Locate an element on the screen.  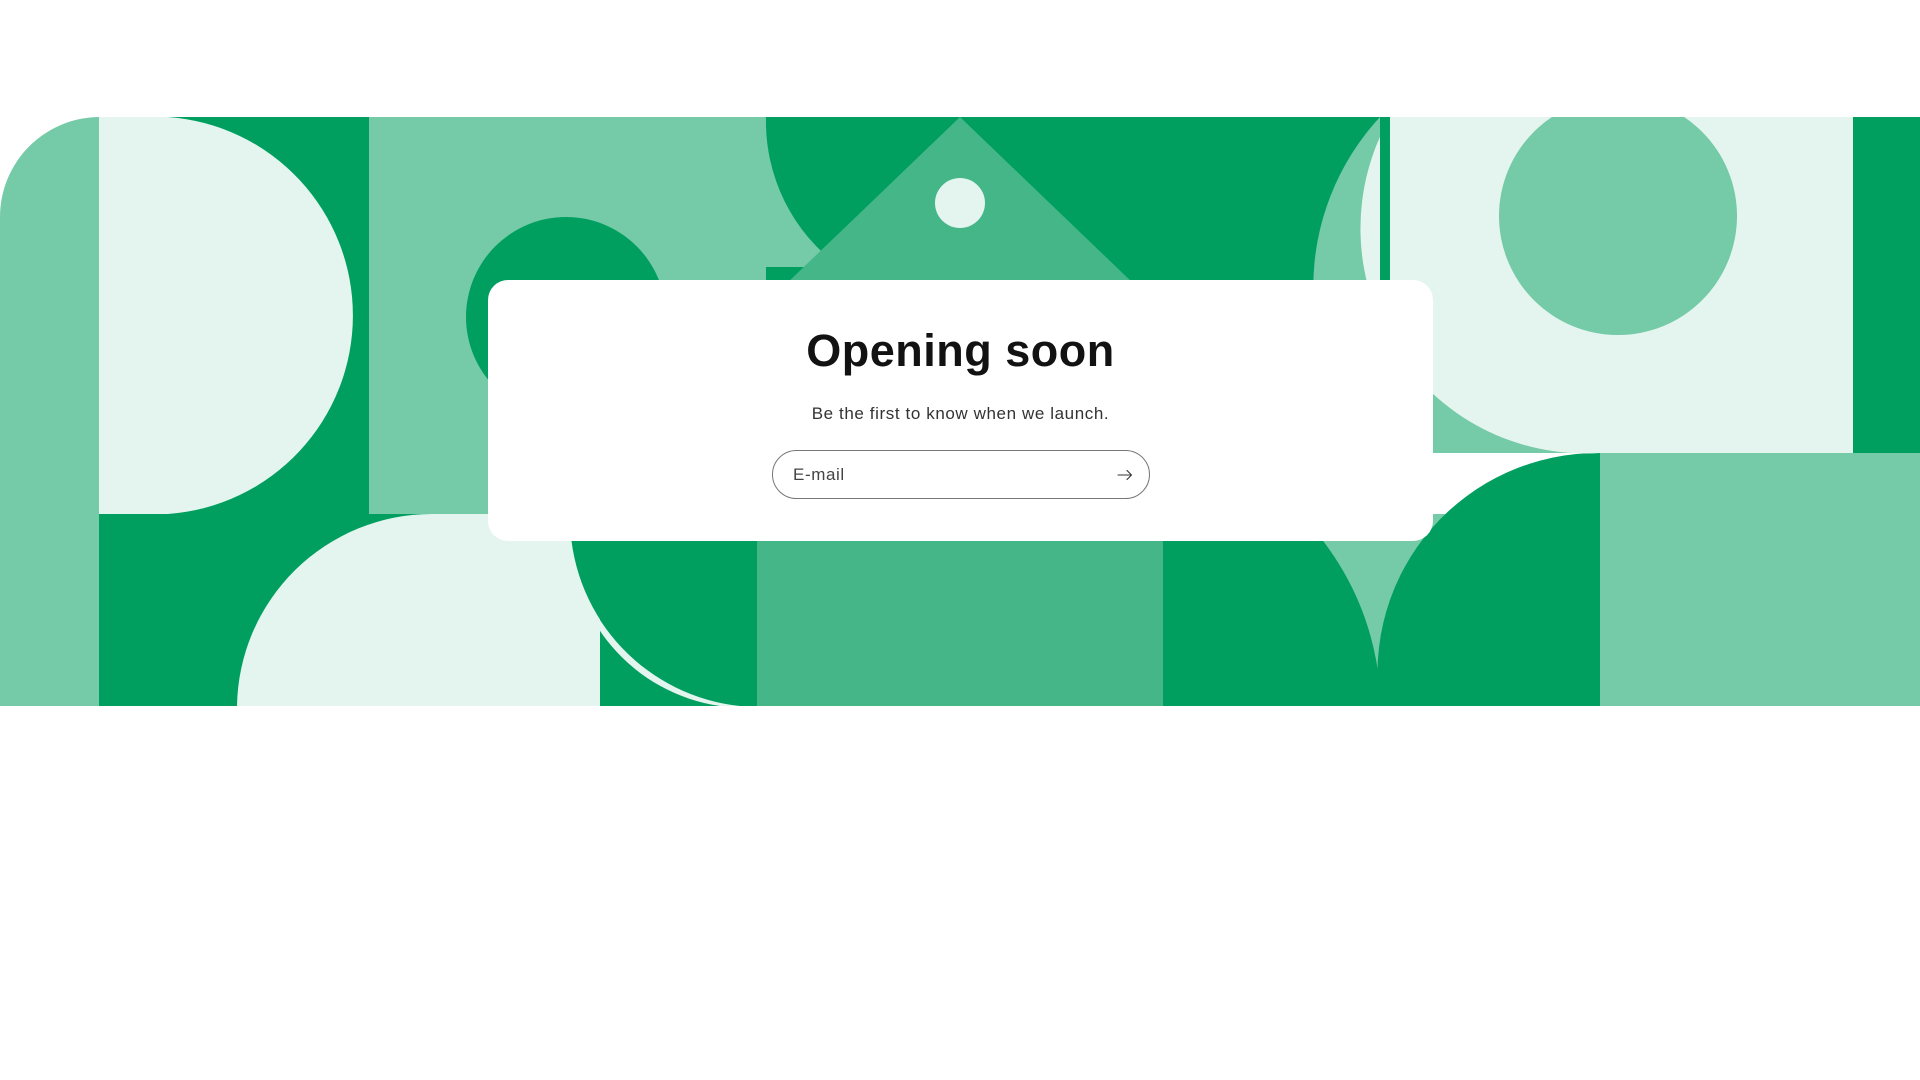
page-subtitle: Be the first to know when we launch. is located at coordinates (960, 413).